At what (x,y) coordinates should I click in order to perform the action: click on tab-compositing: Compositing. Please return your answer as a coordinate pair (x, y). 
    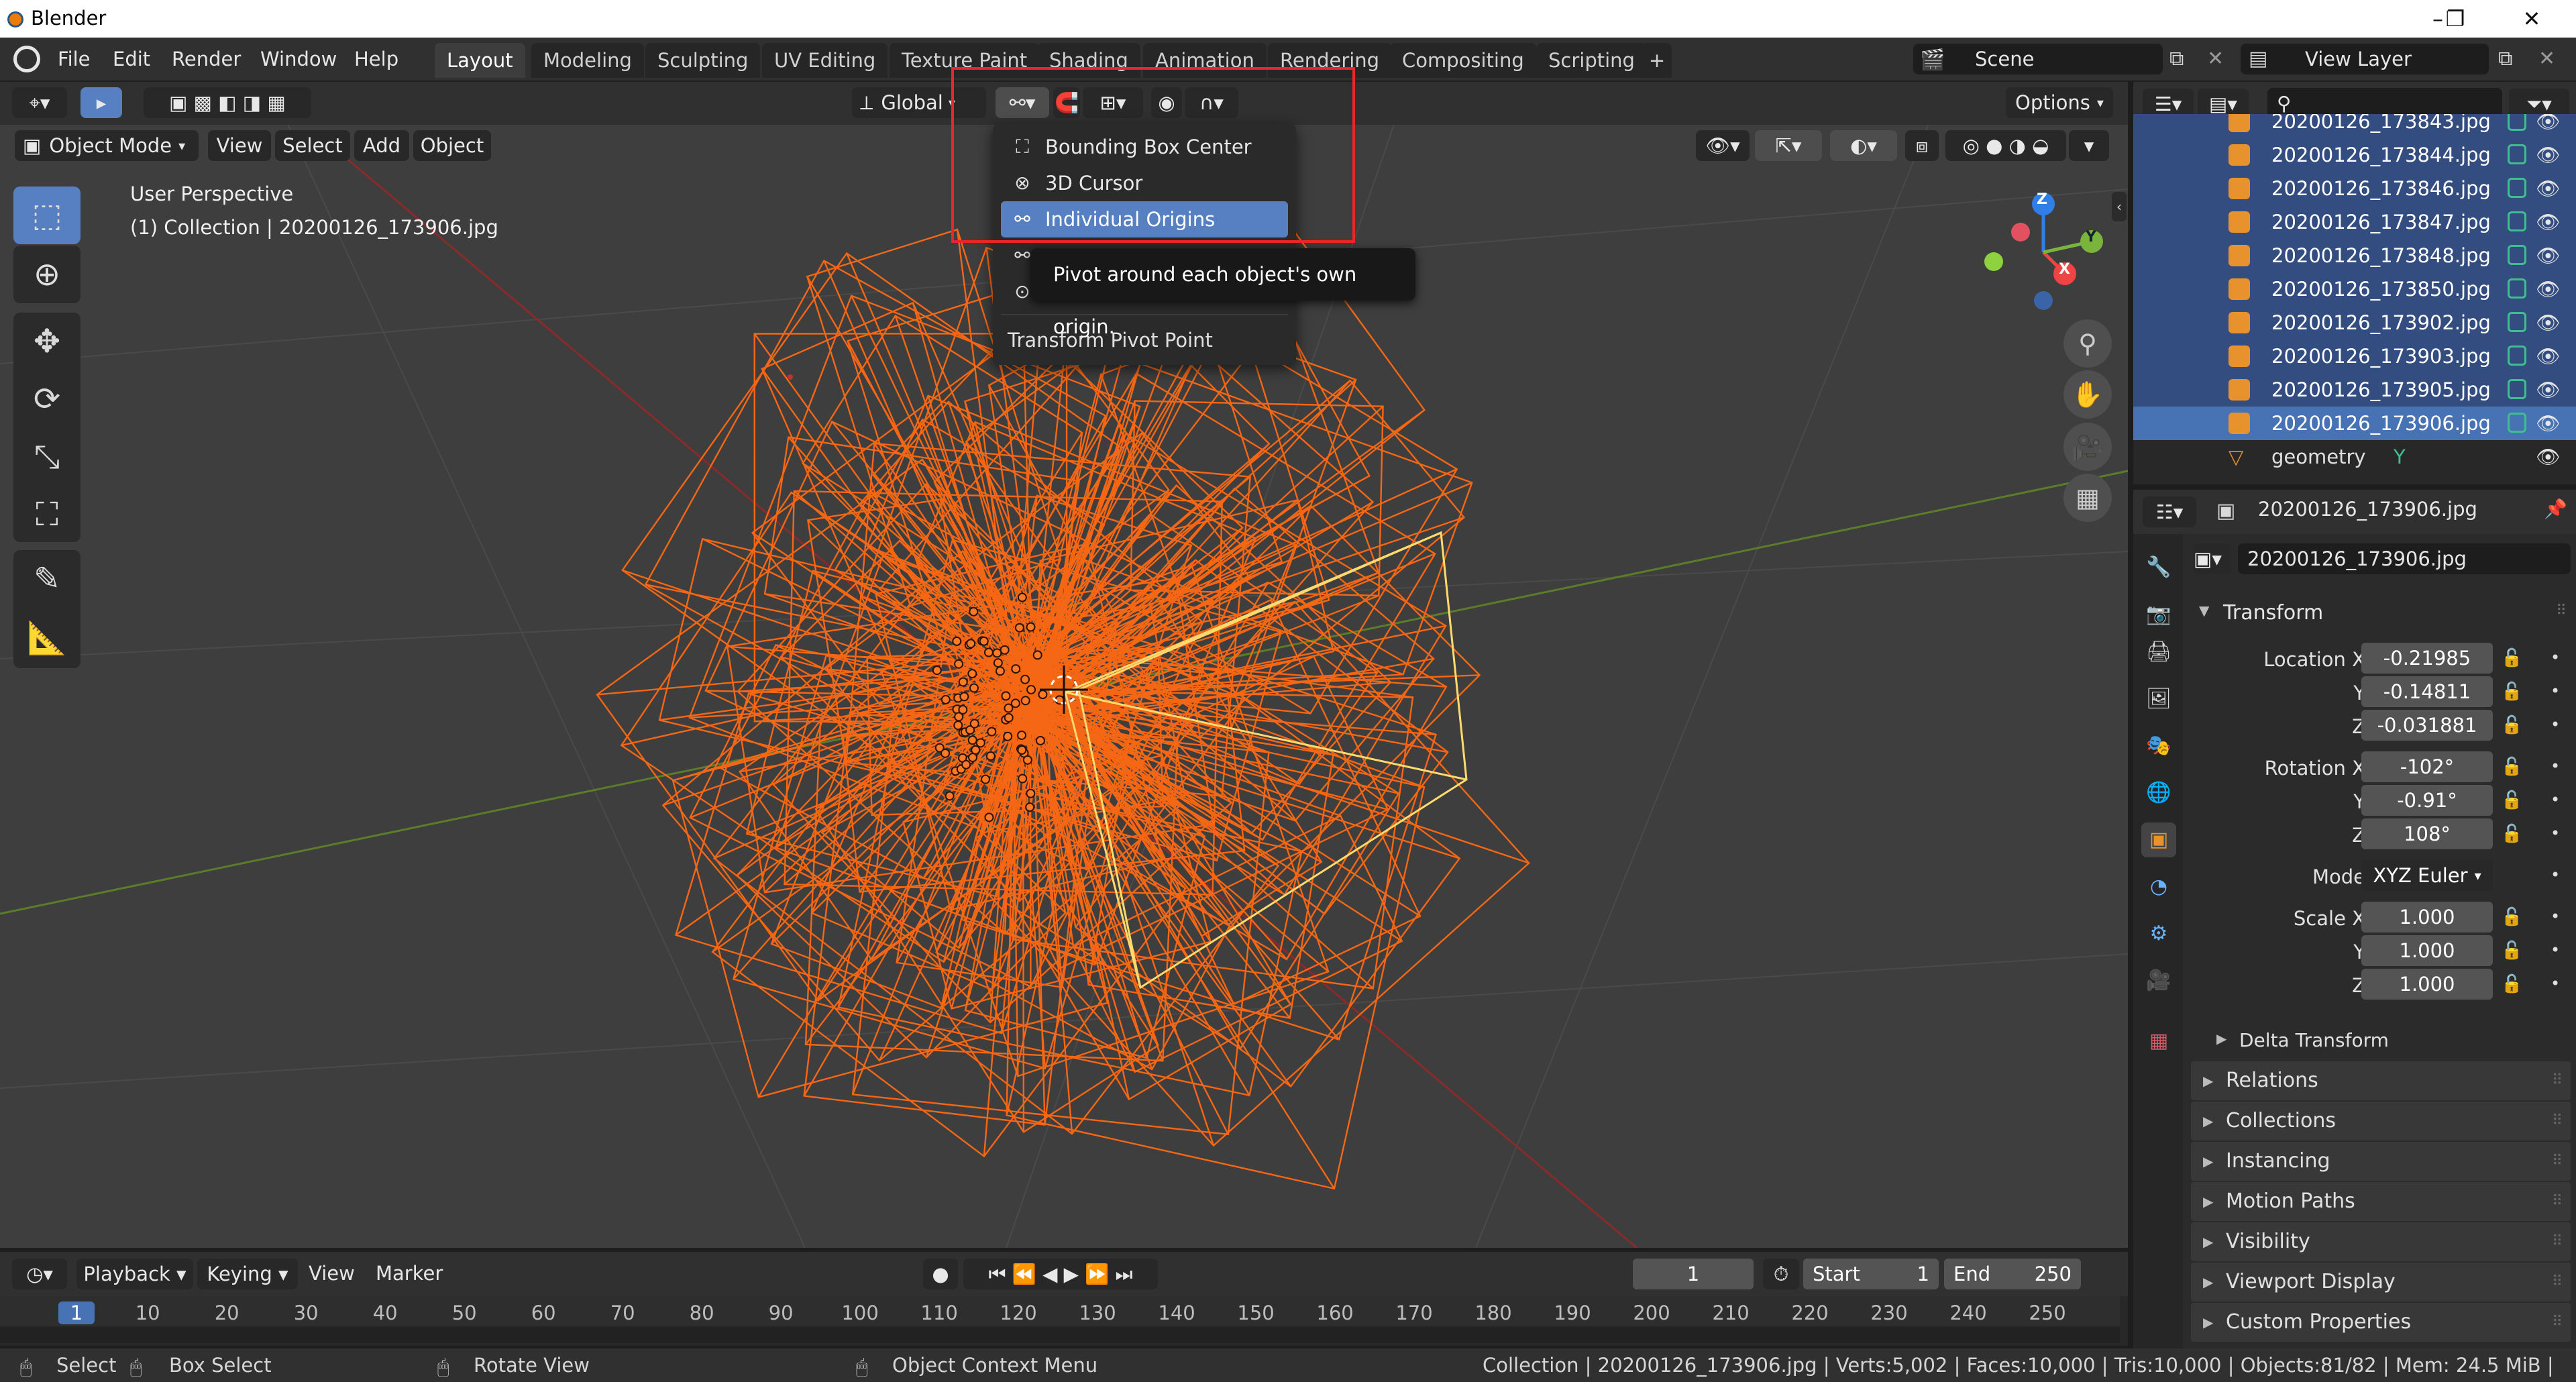
    Looking at the image, I should click on (1463, 60).